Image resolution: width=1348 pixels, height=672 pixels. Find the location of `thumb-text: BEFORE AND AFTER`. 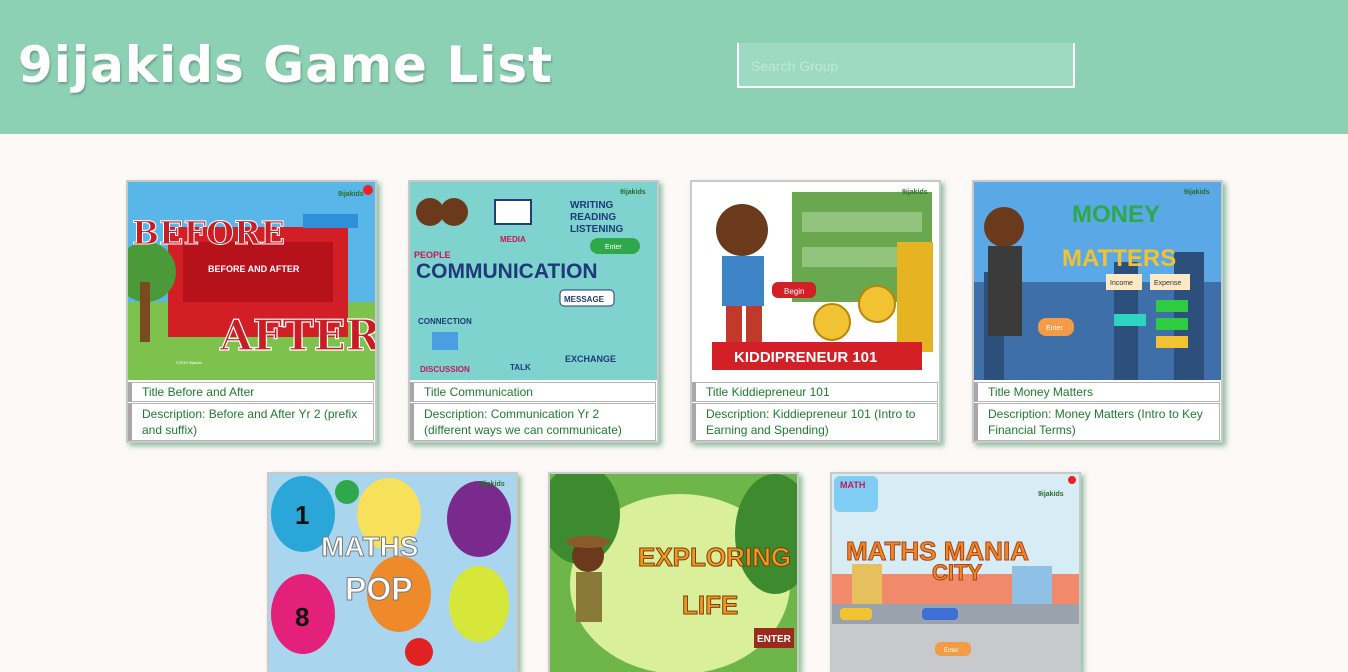

thumb-text: BEFORE AND AFTER is located at coordinates (254, 269).